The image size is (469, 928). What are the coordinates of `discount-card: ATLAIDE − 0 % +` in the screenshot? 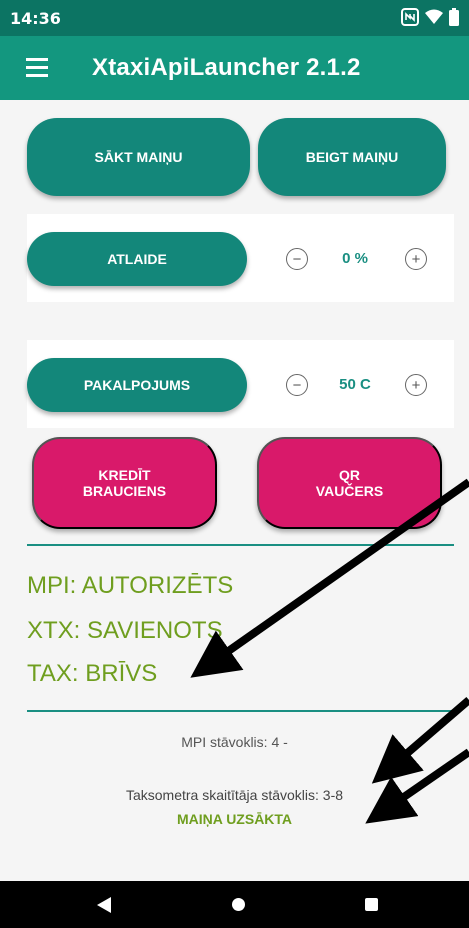 It's located at (240, 258).